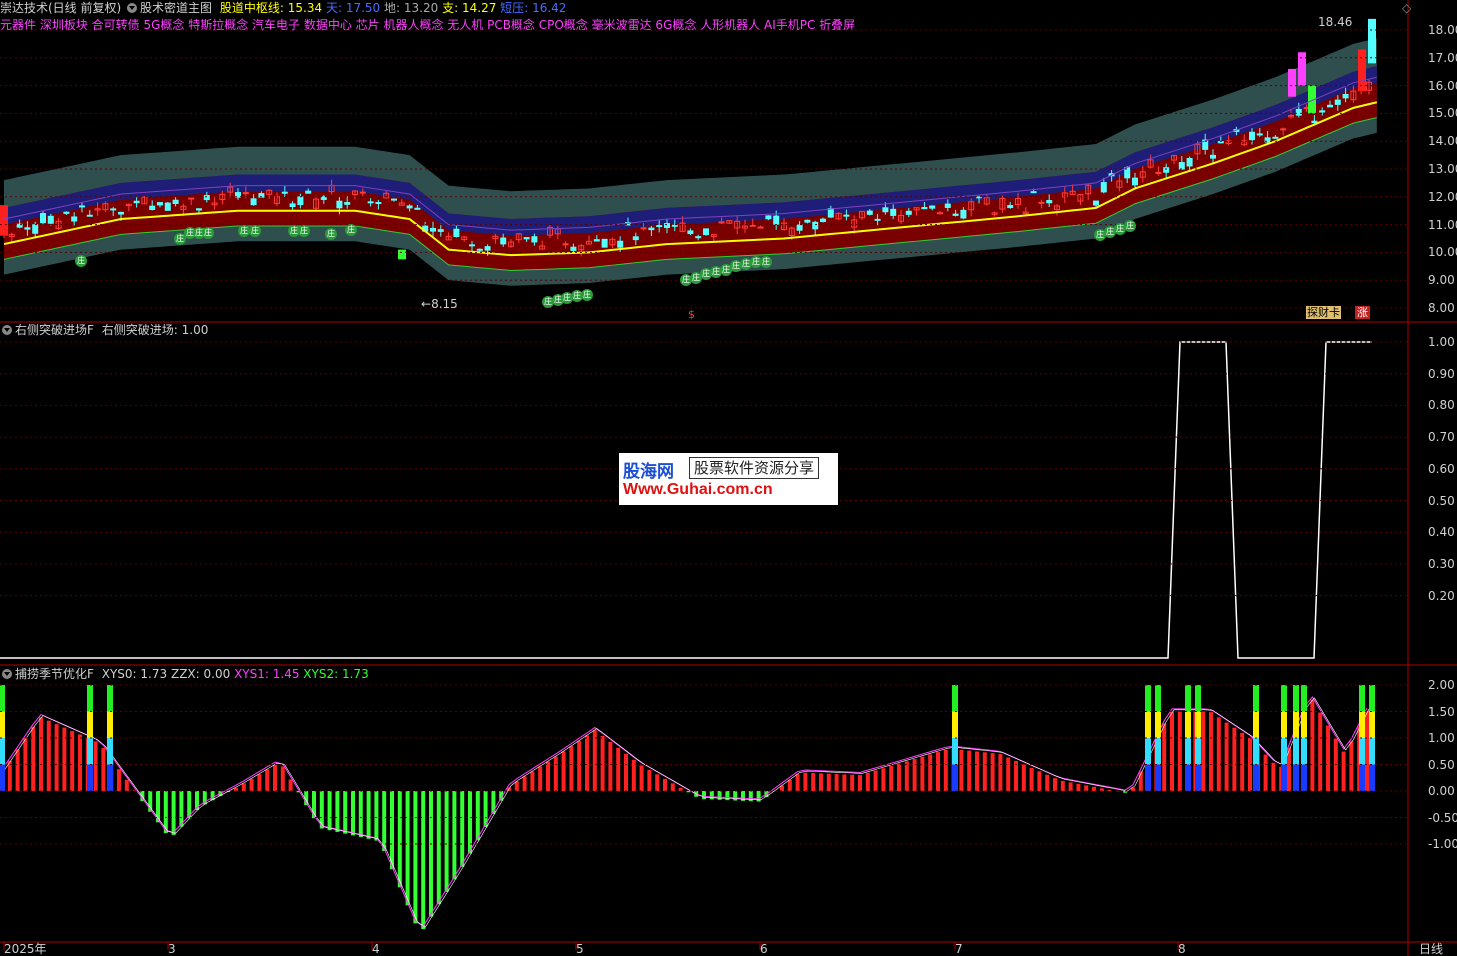  What do you see at coordinates (1372, 41) in the screenshot?
I see `candle-body-large` at bounding box center [1372, 41].